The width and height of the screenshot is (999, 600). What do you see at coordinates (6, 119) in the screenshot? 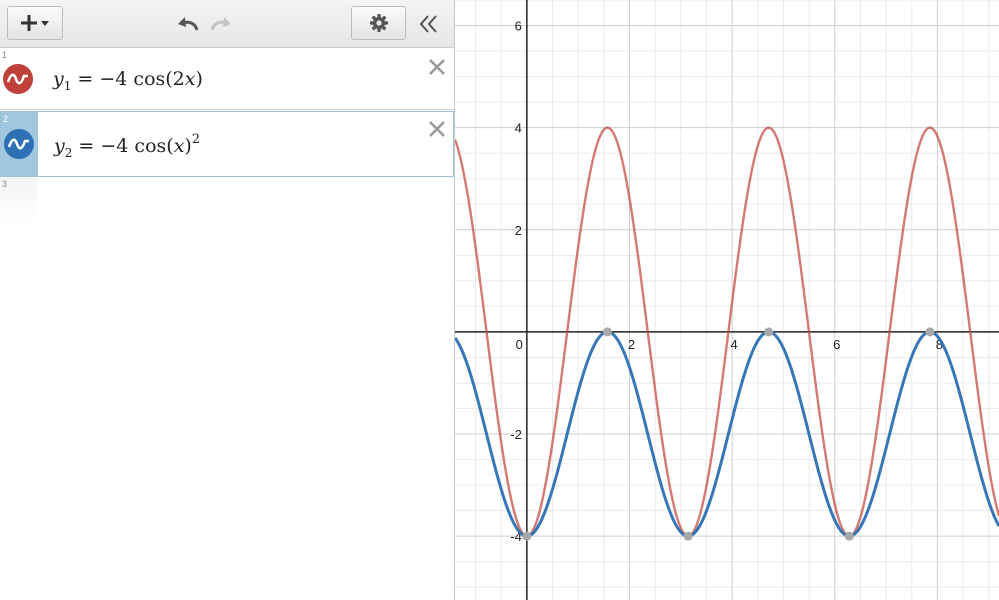
I see `row-number: 2` at bounding box center [6, 119].